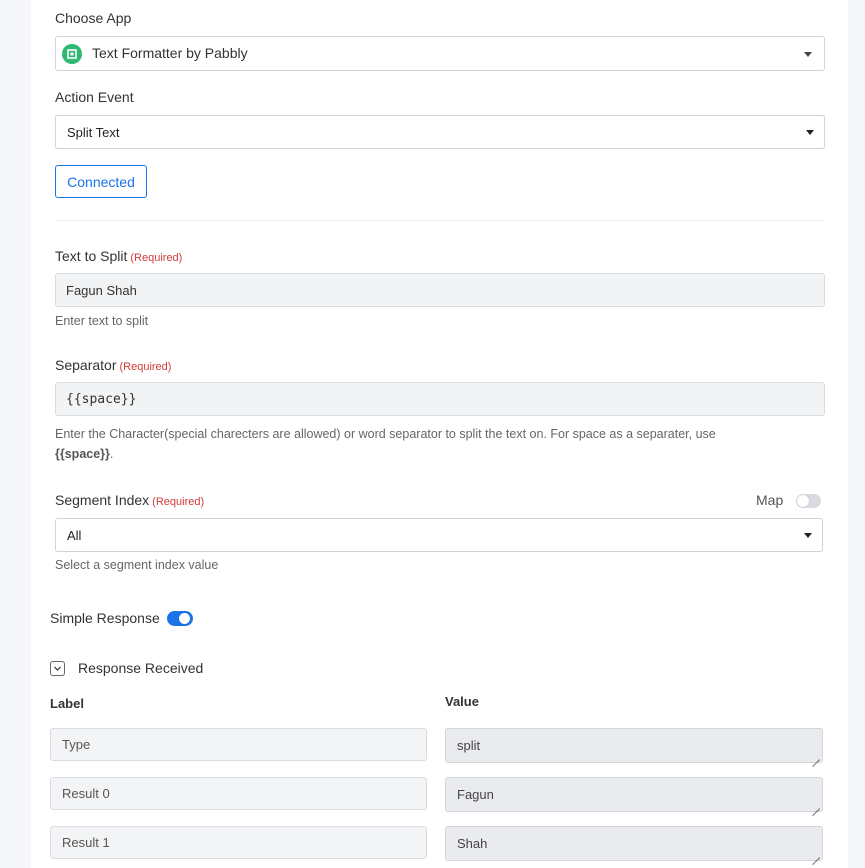 This screenshot has height=868, width=865. What do you see at coordinates (238, 793) in the screenshot?
I see `response-label-field: Result 0` at bounding box center [238, 793].